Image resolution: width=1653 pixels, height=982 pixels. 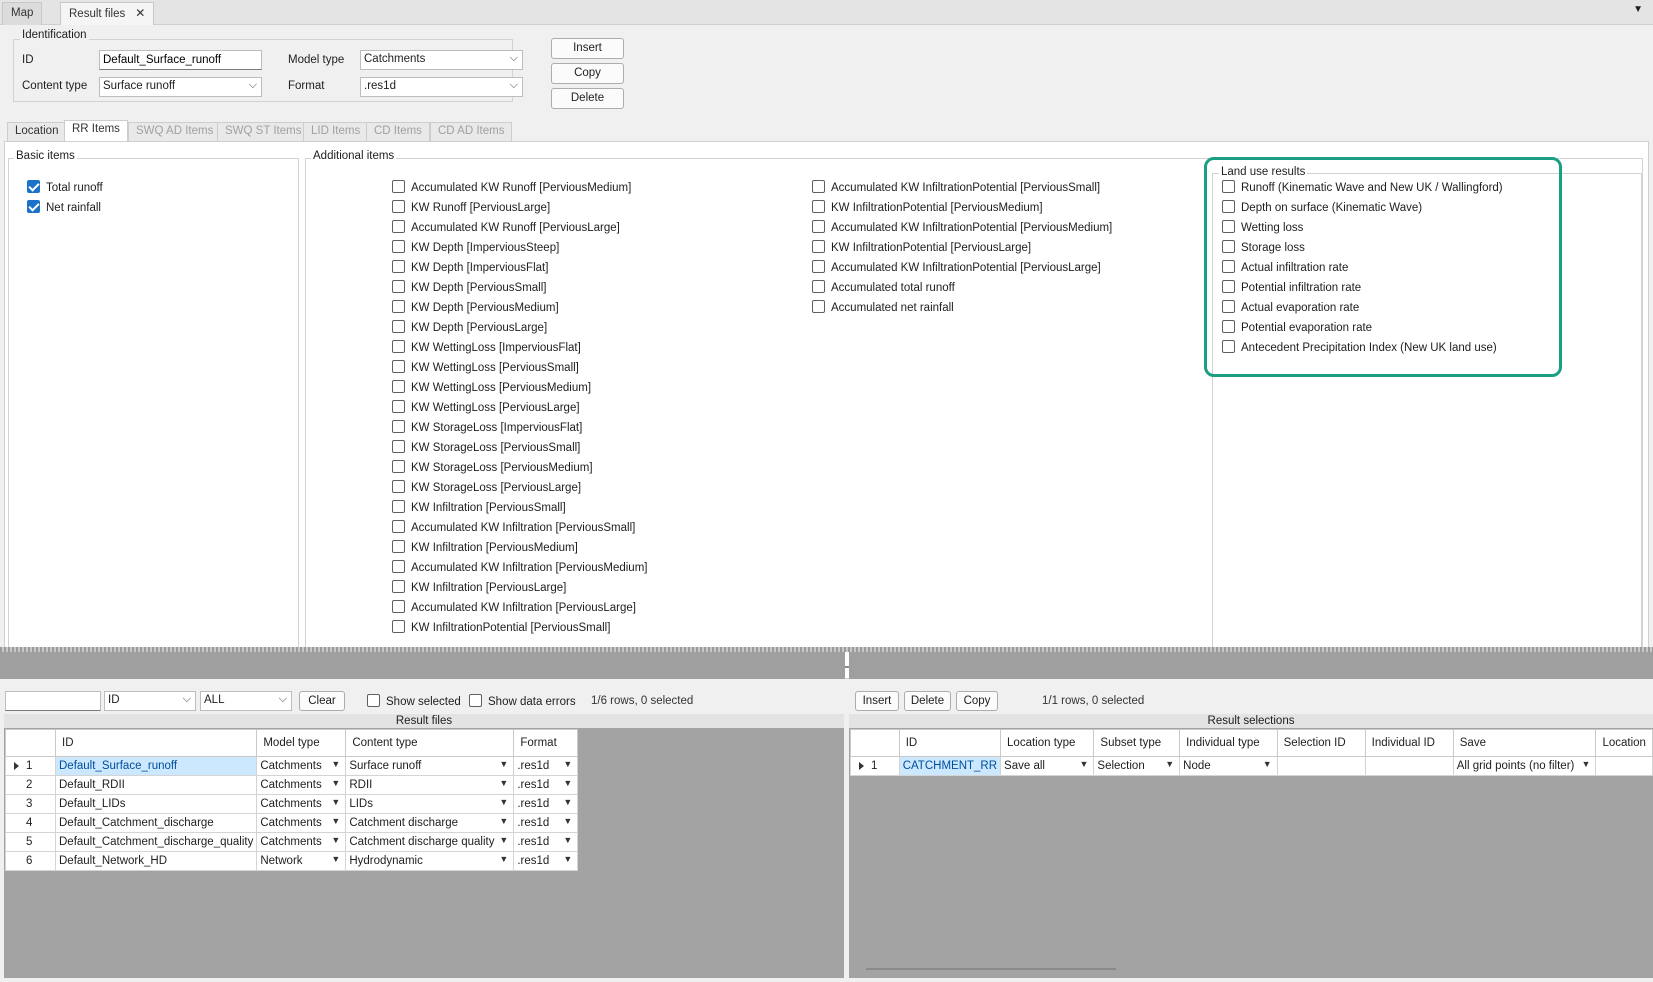 What do you see at coordinates (486, 487) in the screenshot?
I see `checkbox-kw-storageloss-perviouslarge: KW StorageLoss [PerviousLarge]` at bounding box center [486, 487].